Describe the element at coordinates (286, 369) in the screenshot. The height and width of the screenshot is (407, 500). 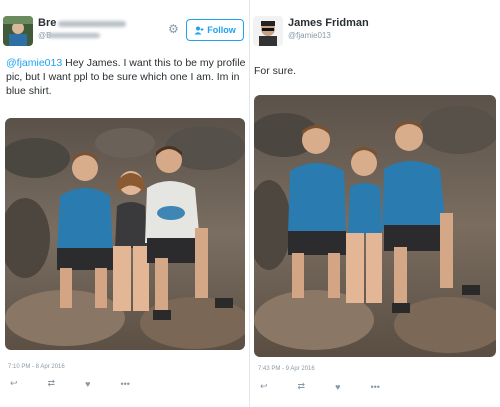
I see `timestamp: 7:43 PM - 9 Apr 2016` at that location.